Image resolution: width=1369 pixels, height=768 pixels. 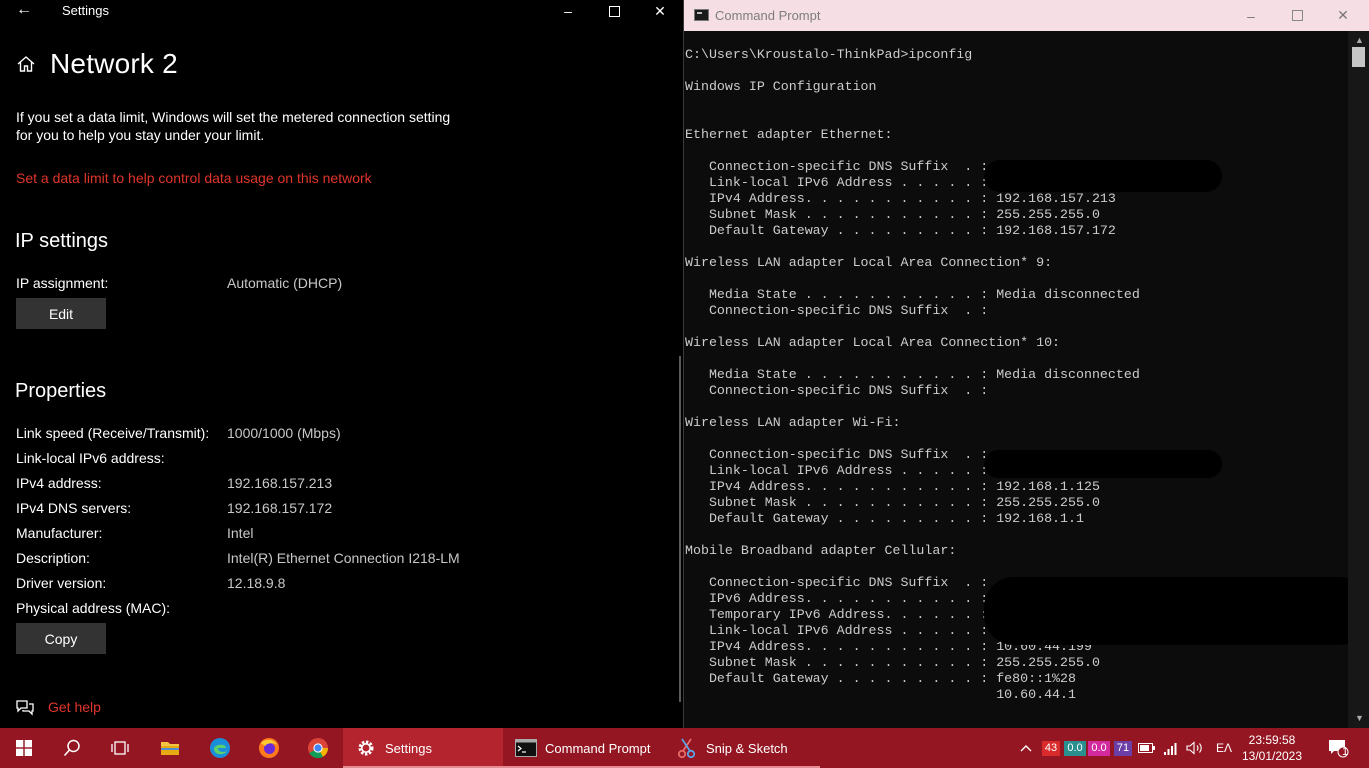 What do you see at coordinates (26, 64) in the screenshot?
I see `home-icon` at bounding box center [26, 64].